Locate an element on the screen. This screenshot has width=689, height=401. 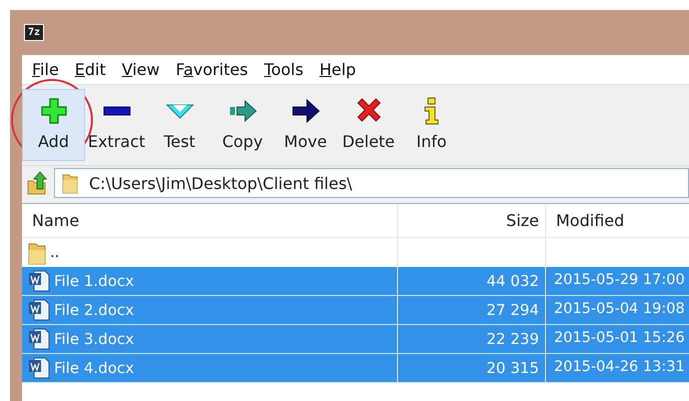
column-header: Name is located at coordinates (210, 220).